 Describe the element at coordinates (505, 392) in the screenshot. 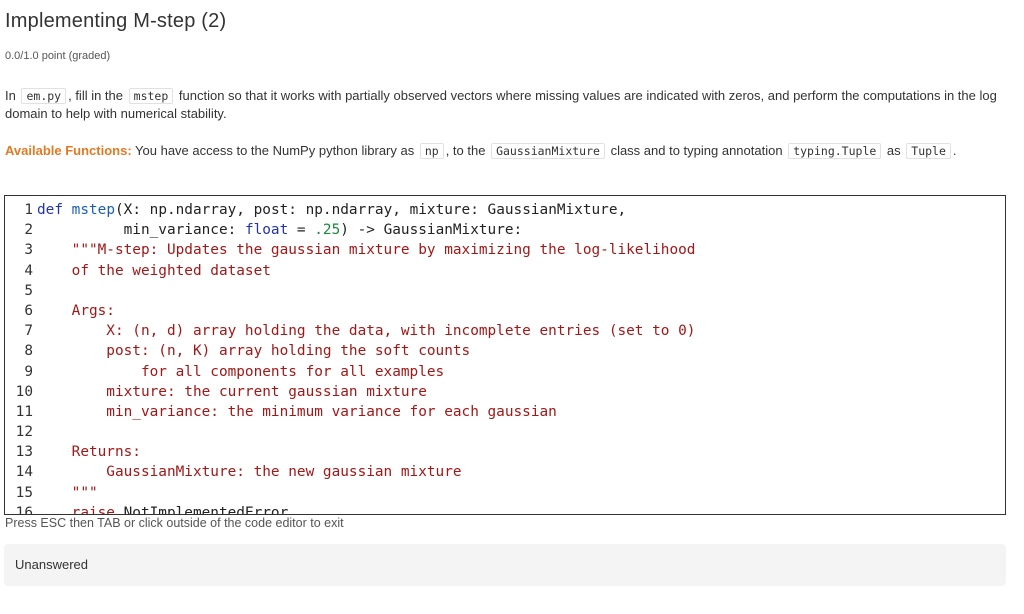

I see `code-line: 10 mixture: the current gaussian mixture` at that location.